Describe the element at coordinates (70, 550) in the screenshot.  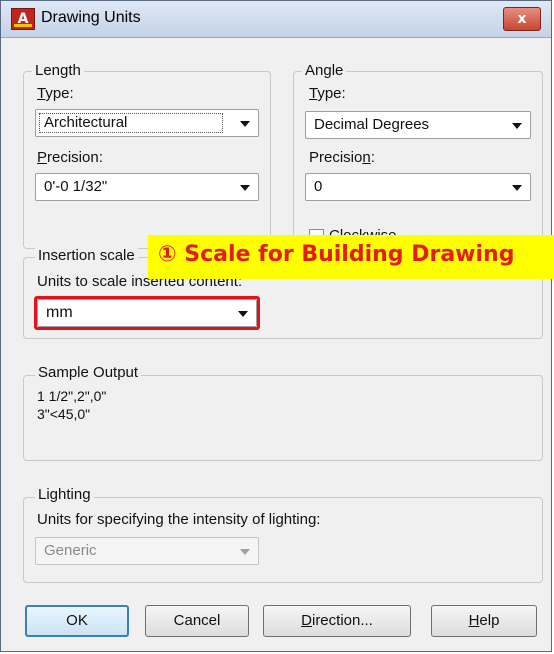
I see `lighting-units-value: Generic` at that location.